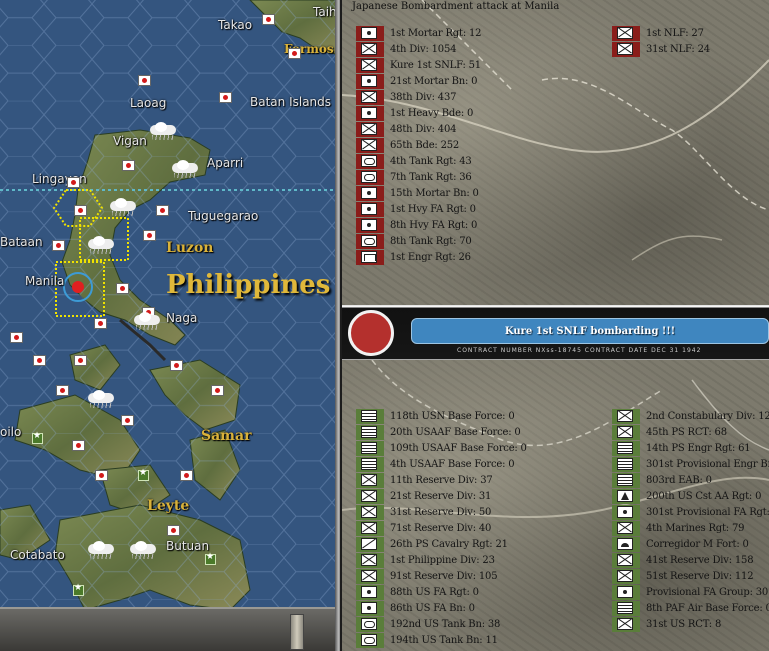 The image size is (769, 651). I want to click on unit-name: 4th Tank Rgt: 43, so click(431, 161).